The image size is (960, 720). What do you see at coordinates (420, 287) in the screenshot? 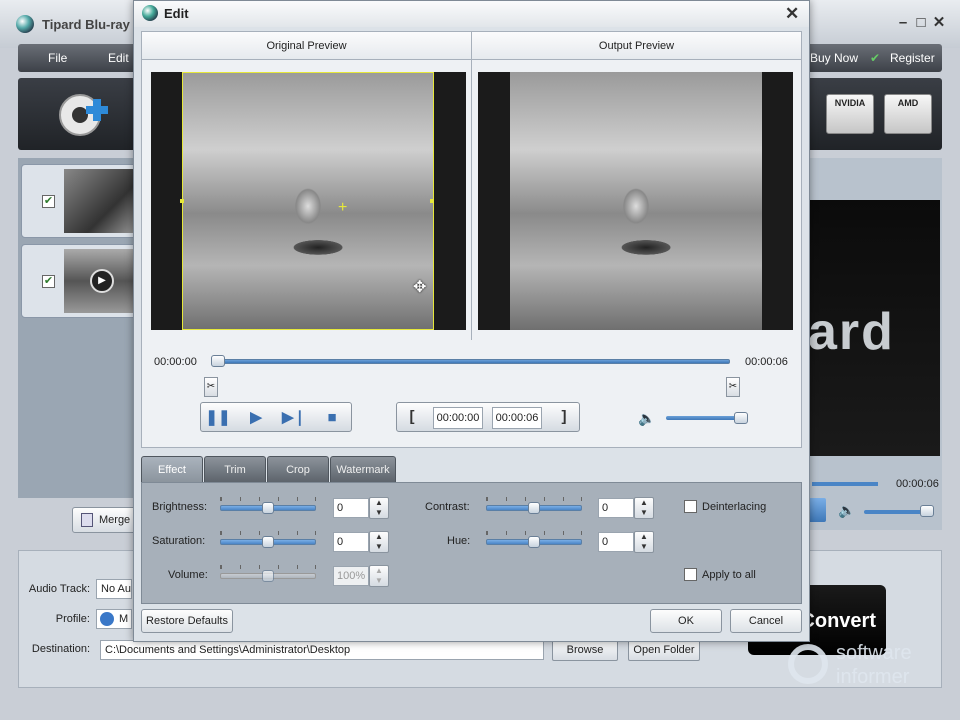
I see `move-cursor-icon: ✥` at bounding box center [420, 287].